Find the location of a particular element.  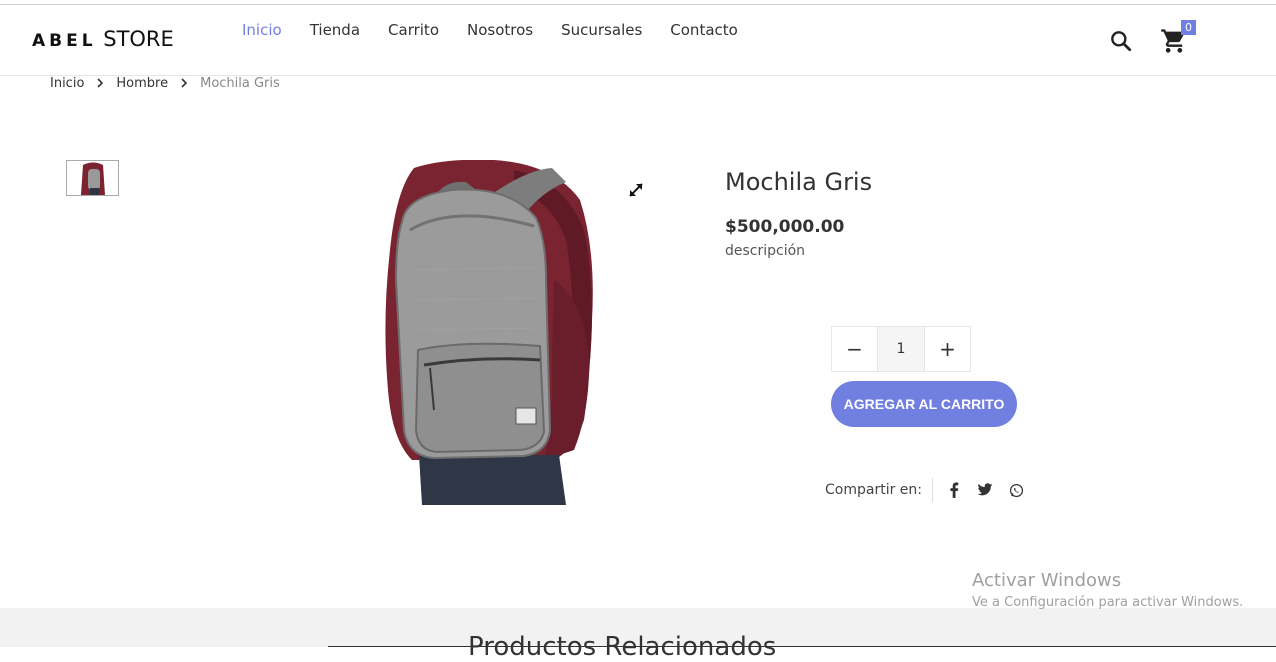

product-price: $500,000.00 is located at coordinates (785, 227).